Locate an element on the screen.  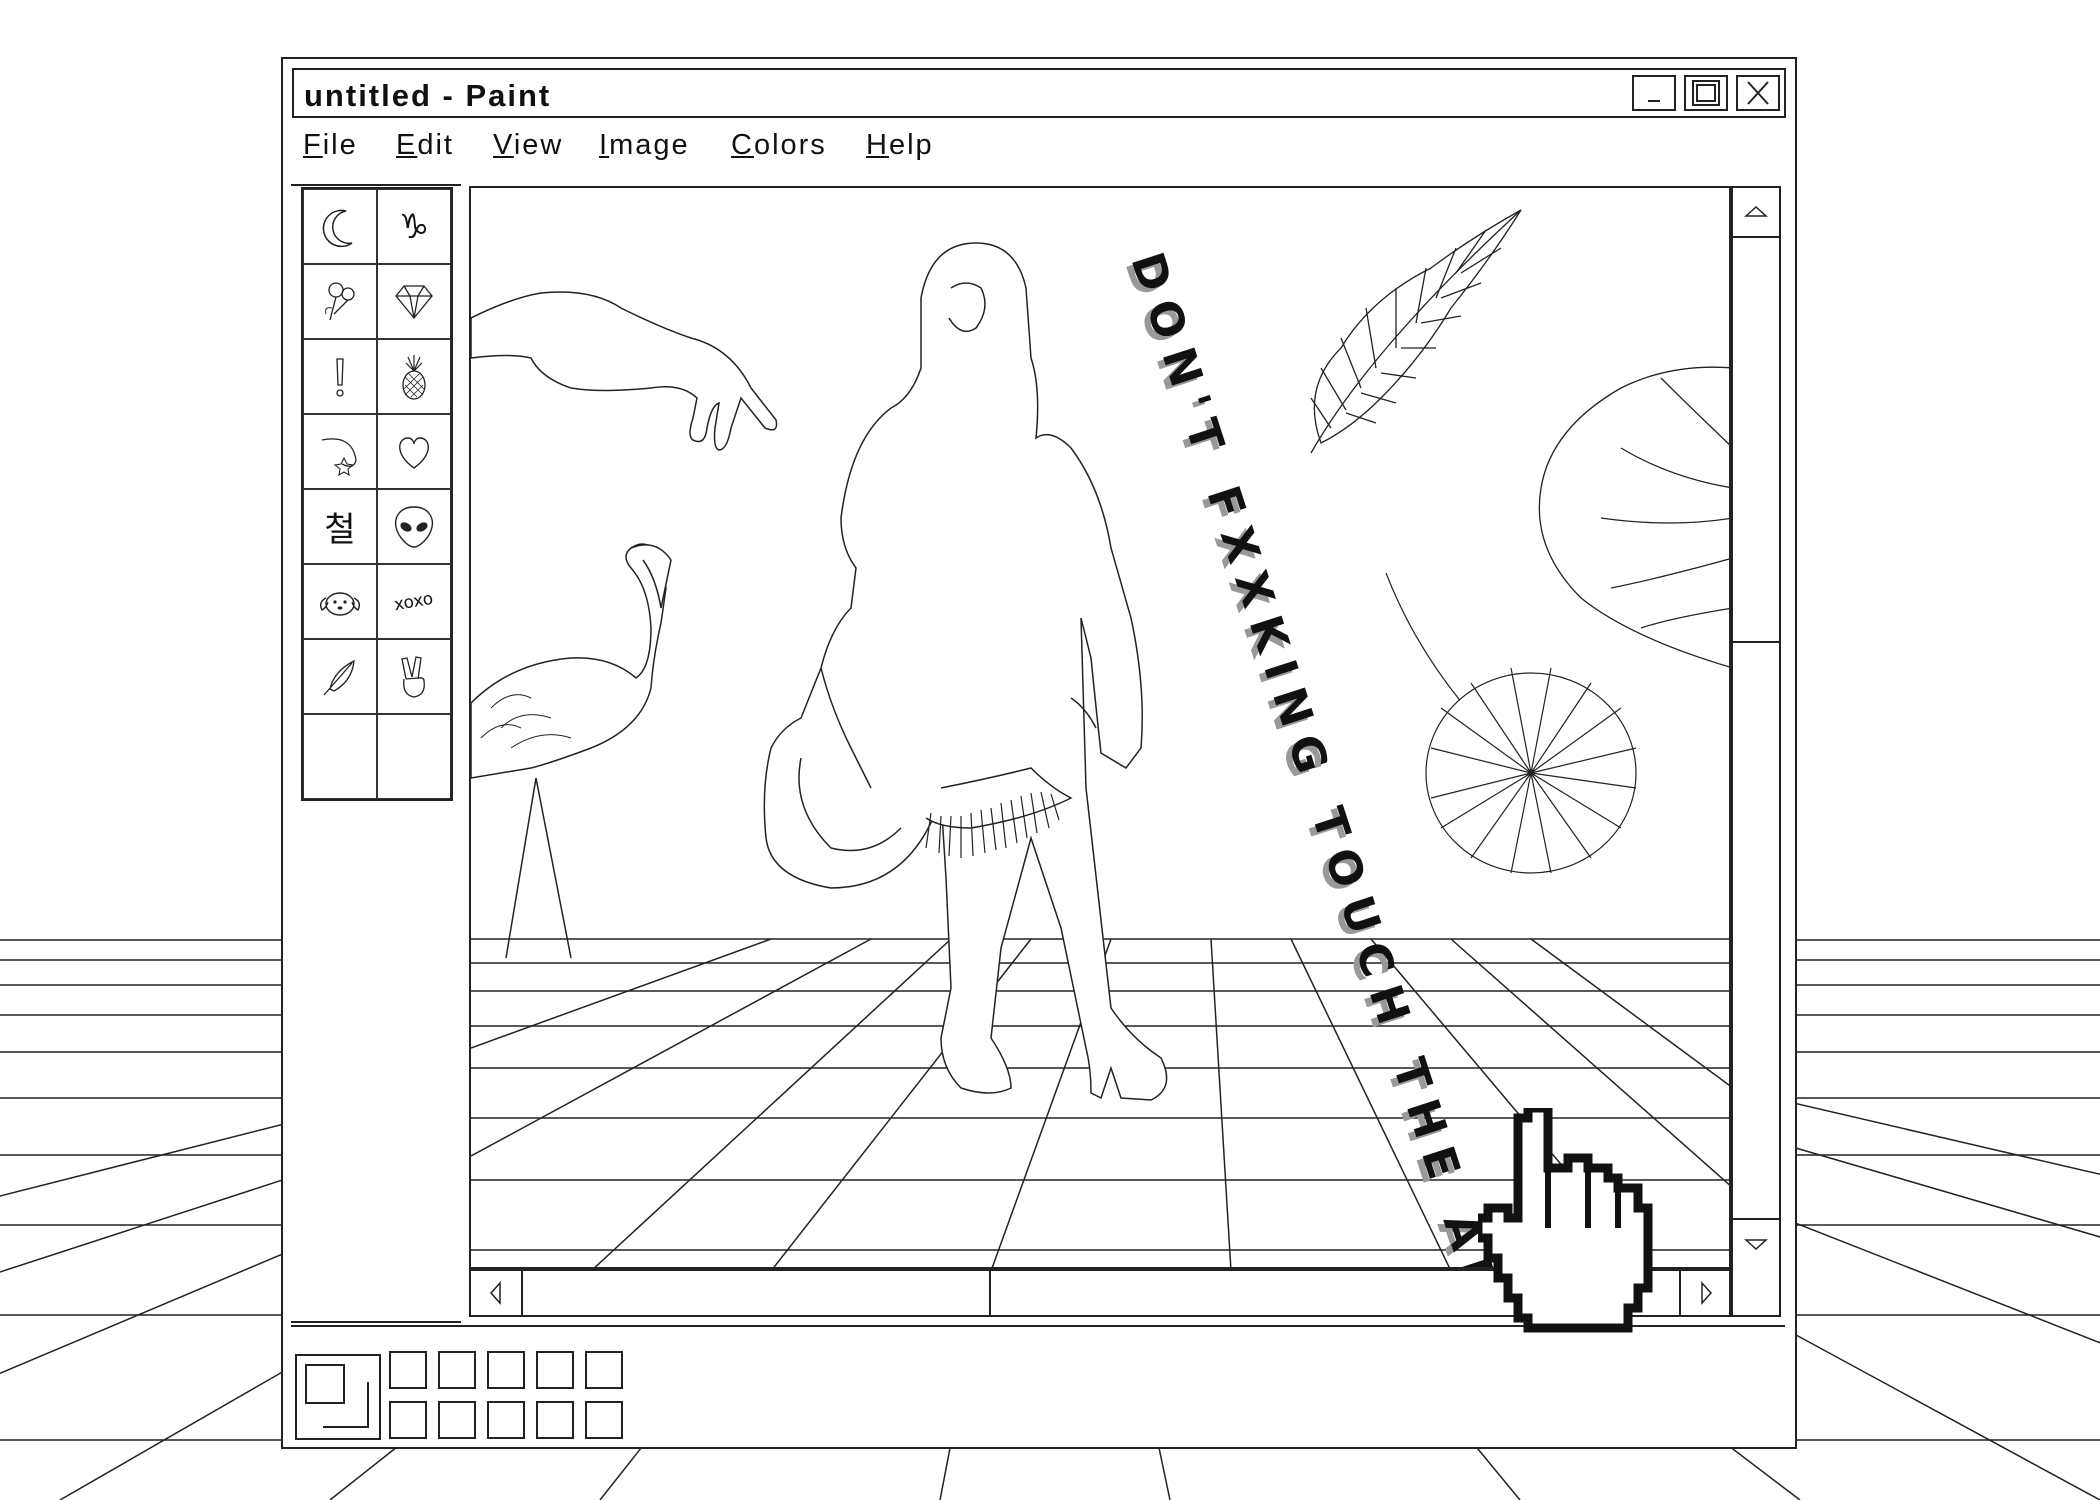
scroll-left-button is located at coordinates (497, 1293).